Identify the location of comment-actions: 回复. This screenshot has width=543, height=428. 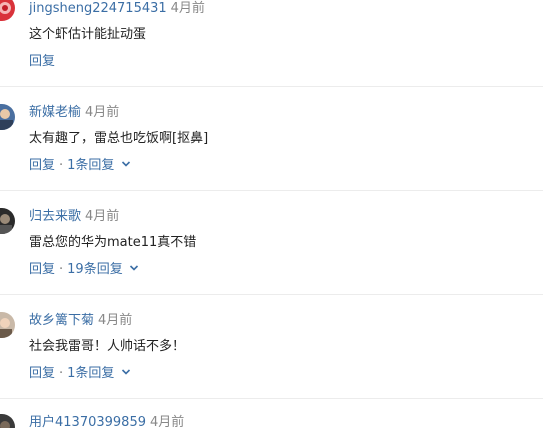
(42, 62).